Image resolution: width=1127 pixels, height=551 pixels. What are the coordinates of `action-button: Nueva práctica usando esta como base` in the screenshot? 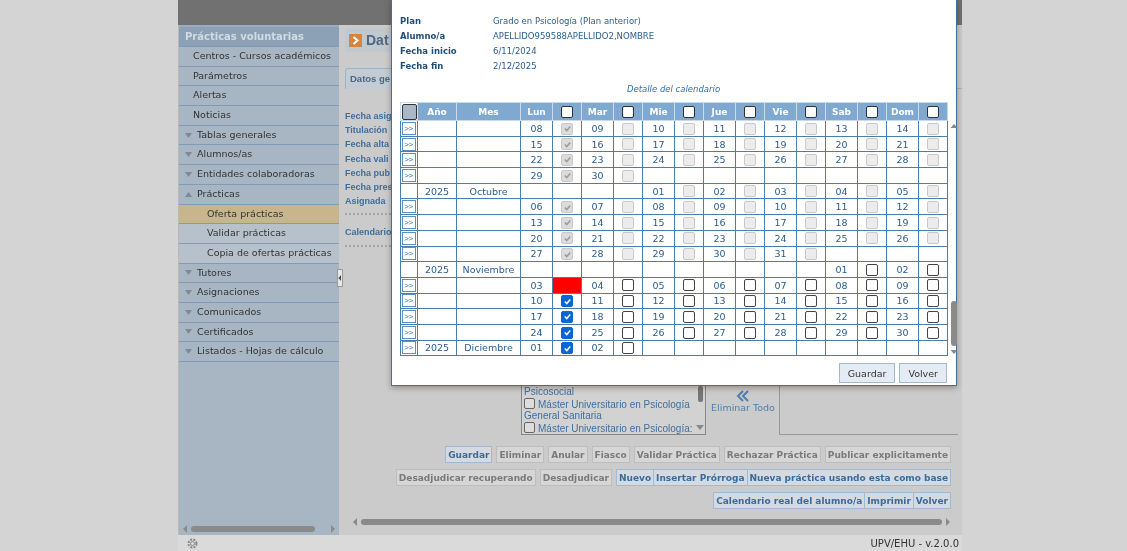 It's located at (849, 477).